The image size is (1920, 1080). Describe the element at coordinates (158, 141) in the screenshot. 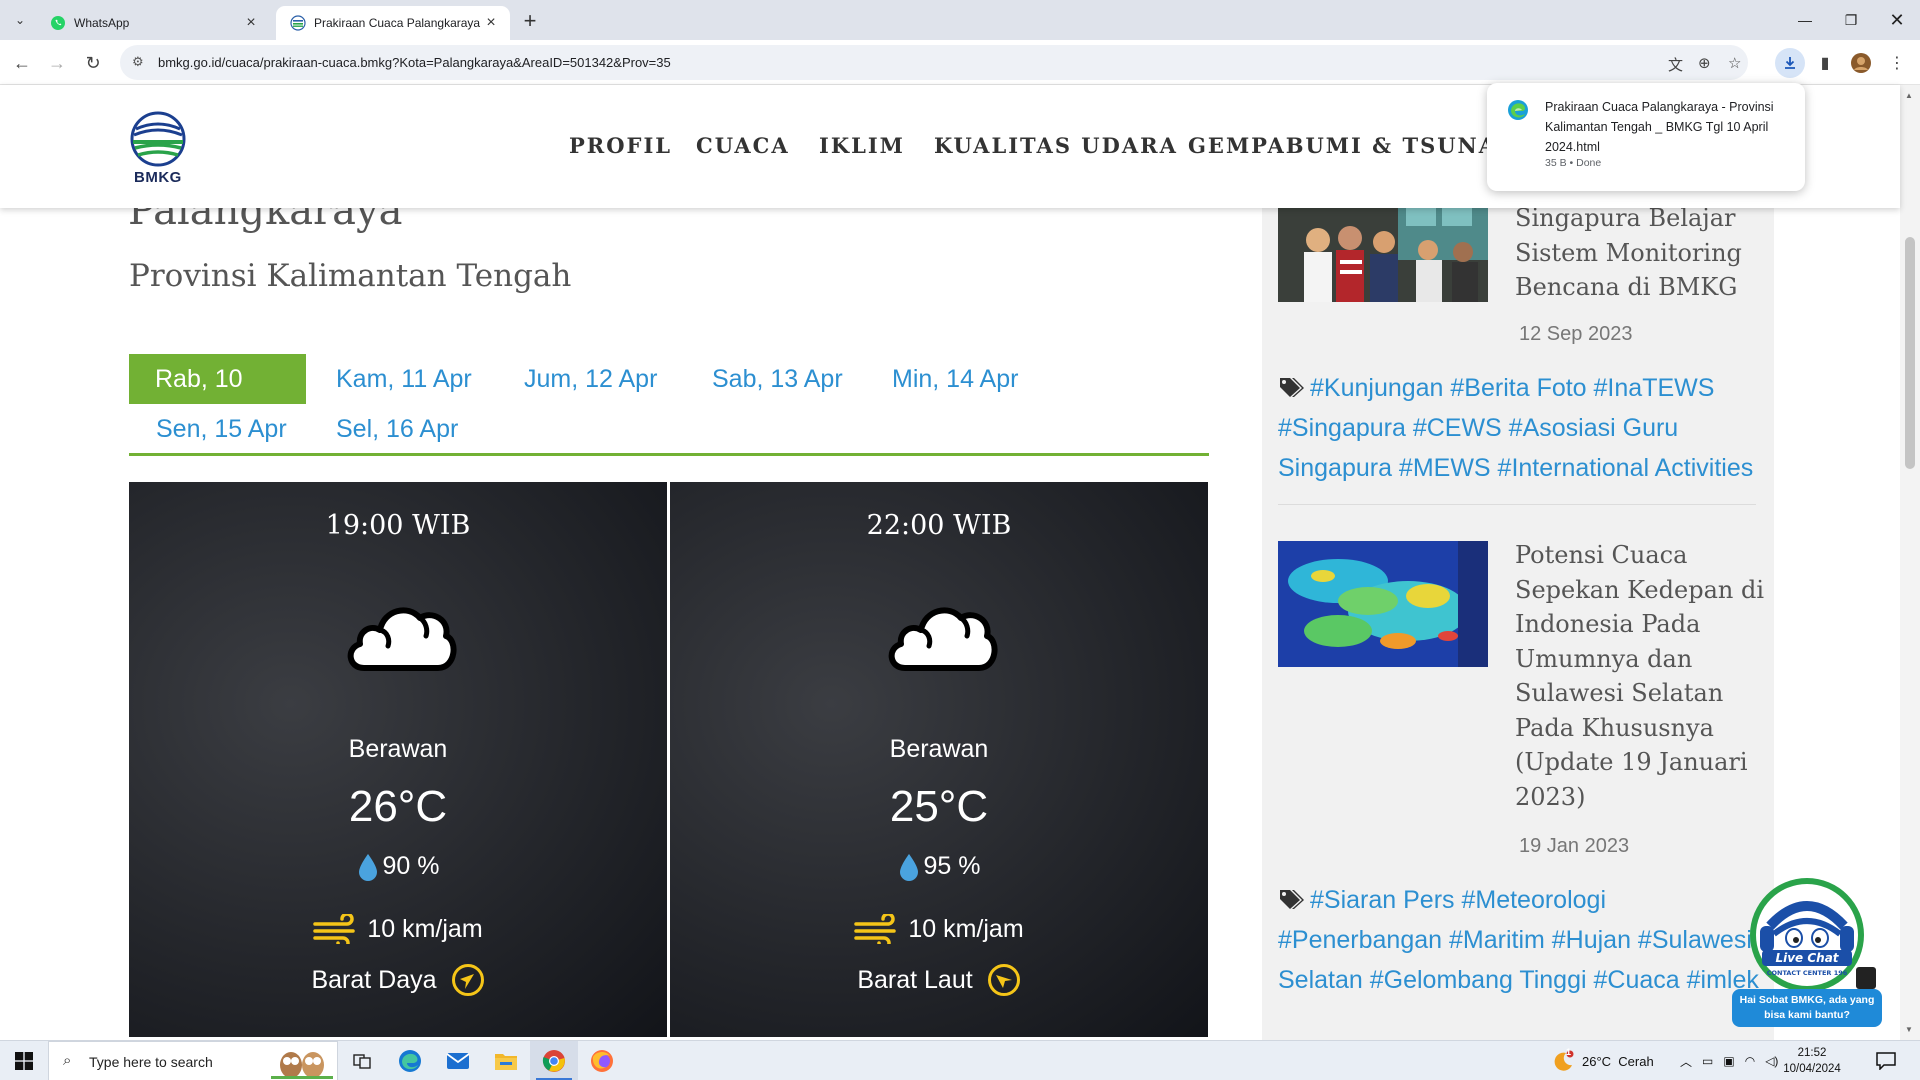

I see `bmkg-logo` at that location.